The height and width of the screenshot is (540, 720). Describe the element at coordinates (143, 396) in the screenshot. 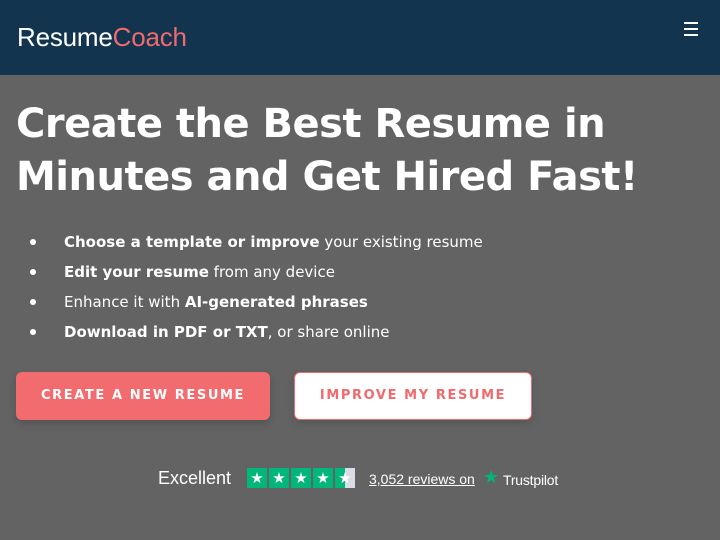

I see `create-new-resume-button: CREATE A NEW RESUME` at that location.